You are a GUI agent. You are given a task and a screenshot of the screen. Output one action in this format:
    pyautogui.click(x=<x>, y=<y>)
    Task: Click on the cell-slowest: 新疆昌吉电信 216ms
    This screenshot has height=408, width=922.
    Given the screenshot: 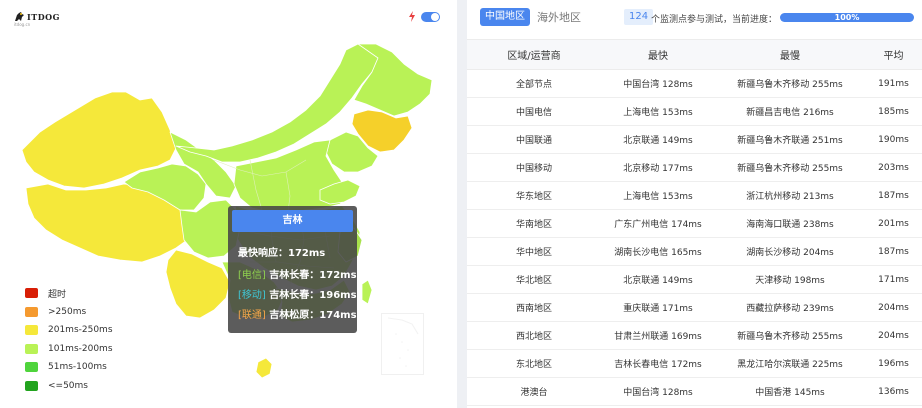 What is the action you would take?
    pyautogui.click(x=790, y=113)
    